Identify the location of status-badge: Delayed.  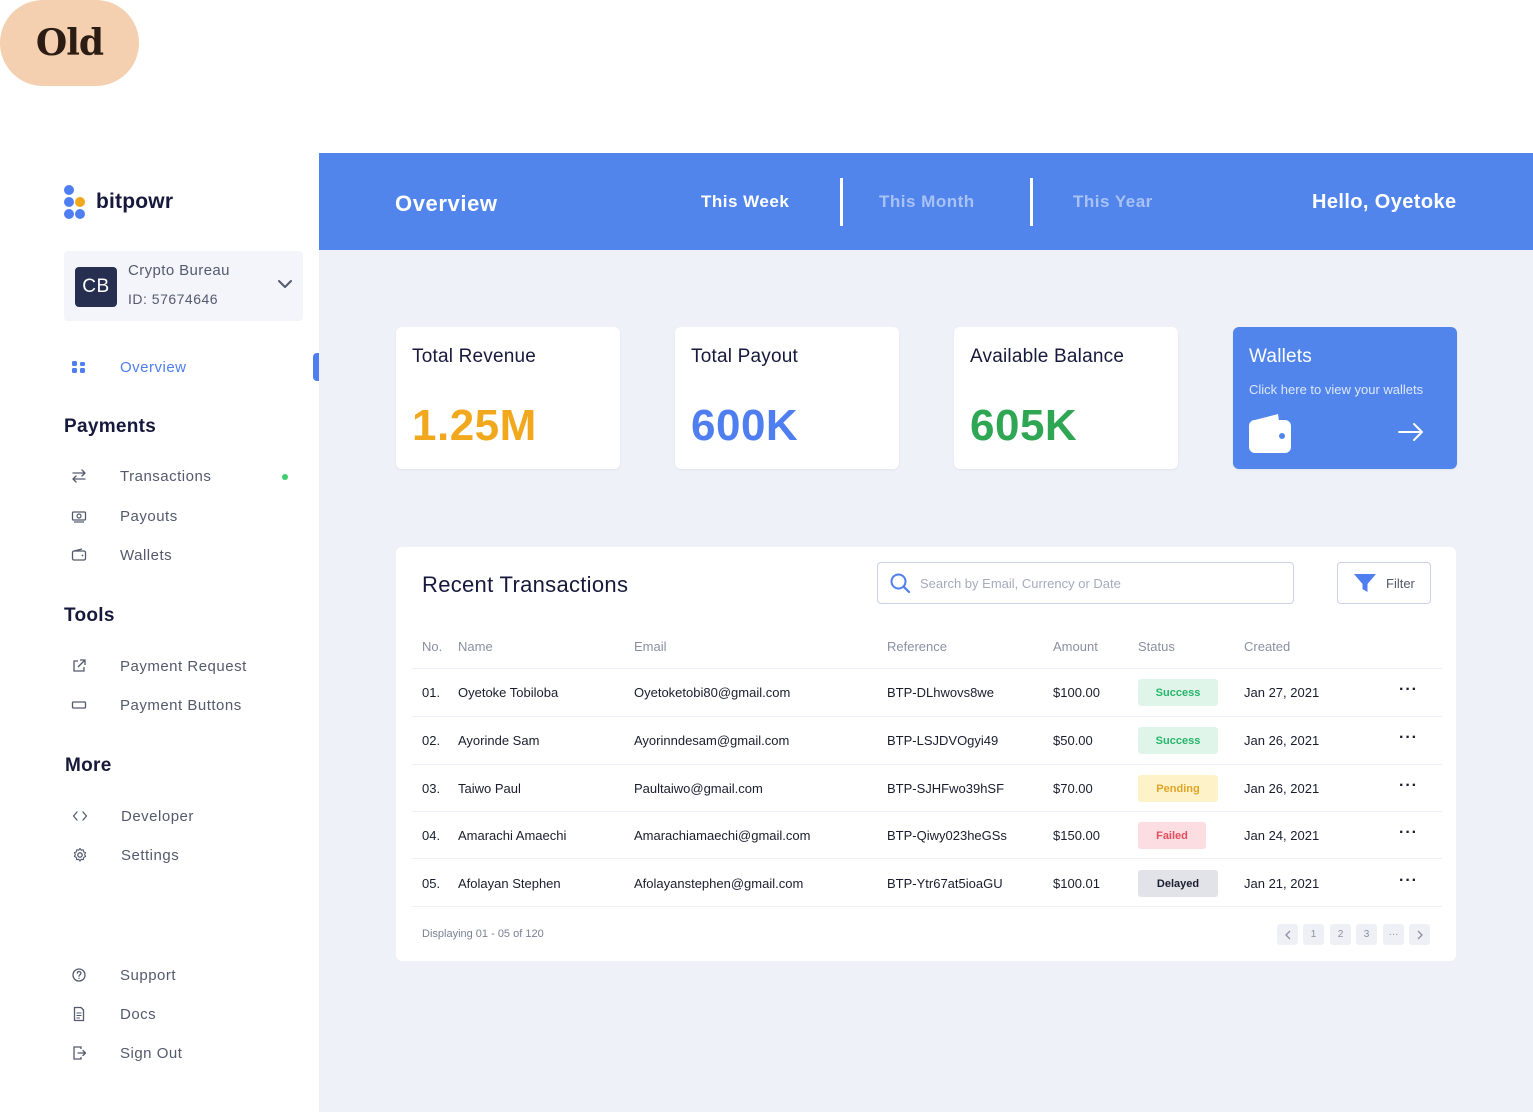
(1178, 883).